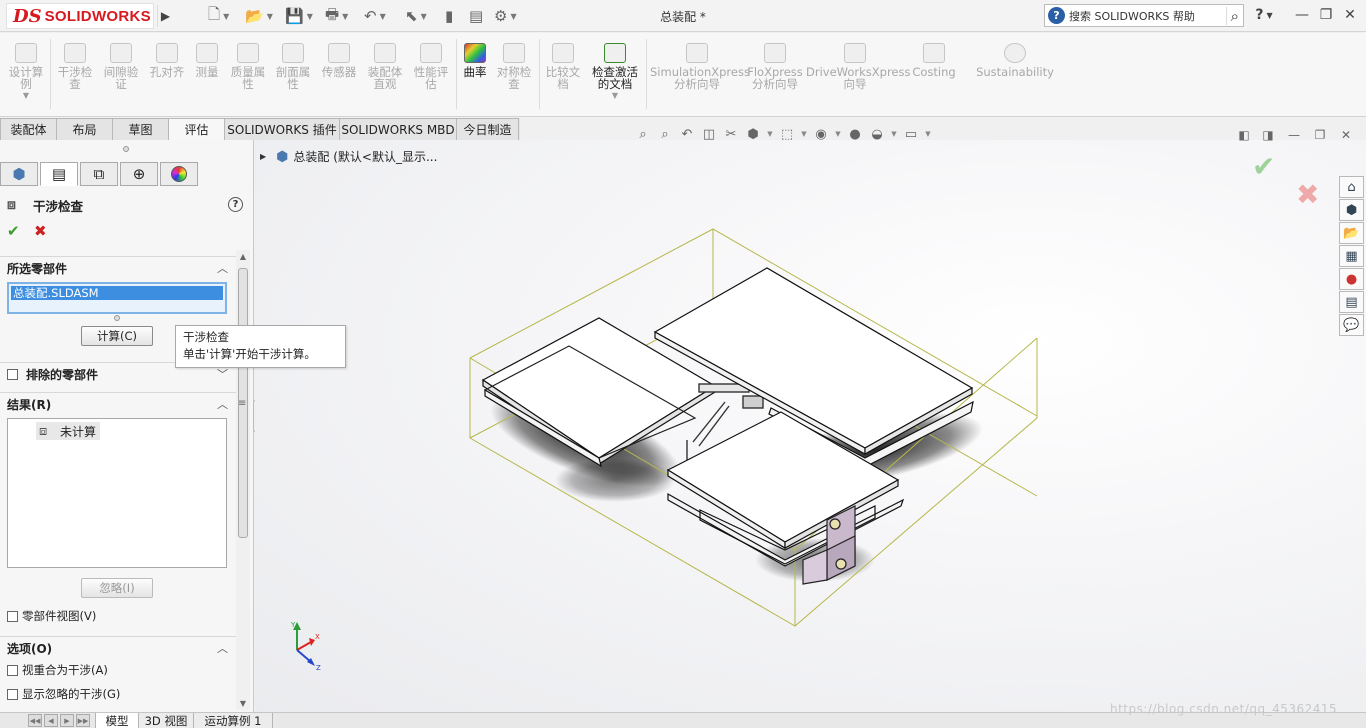 The height and width of the screenshot is (728, 1366). What do you see at coordinates (218, 16) in the screenshot?
I see `new-icon: 🗋 ▼` at bounding box center [218, 16].